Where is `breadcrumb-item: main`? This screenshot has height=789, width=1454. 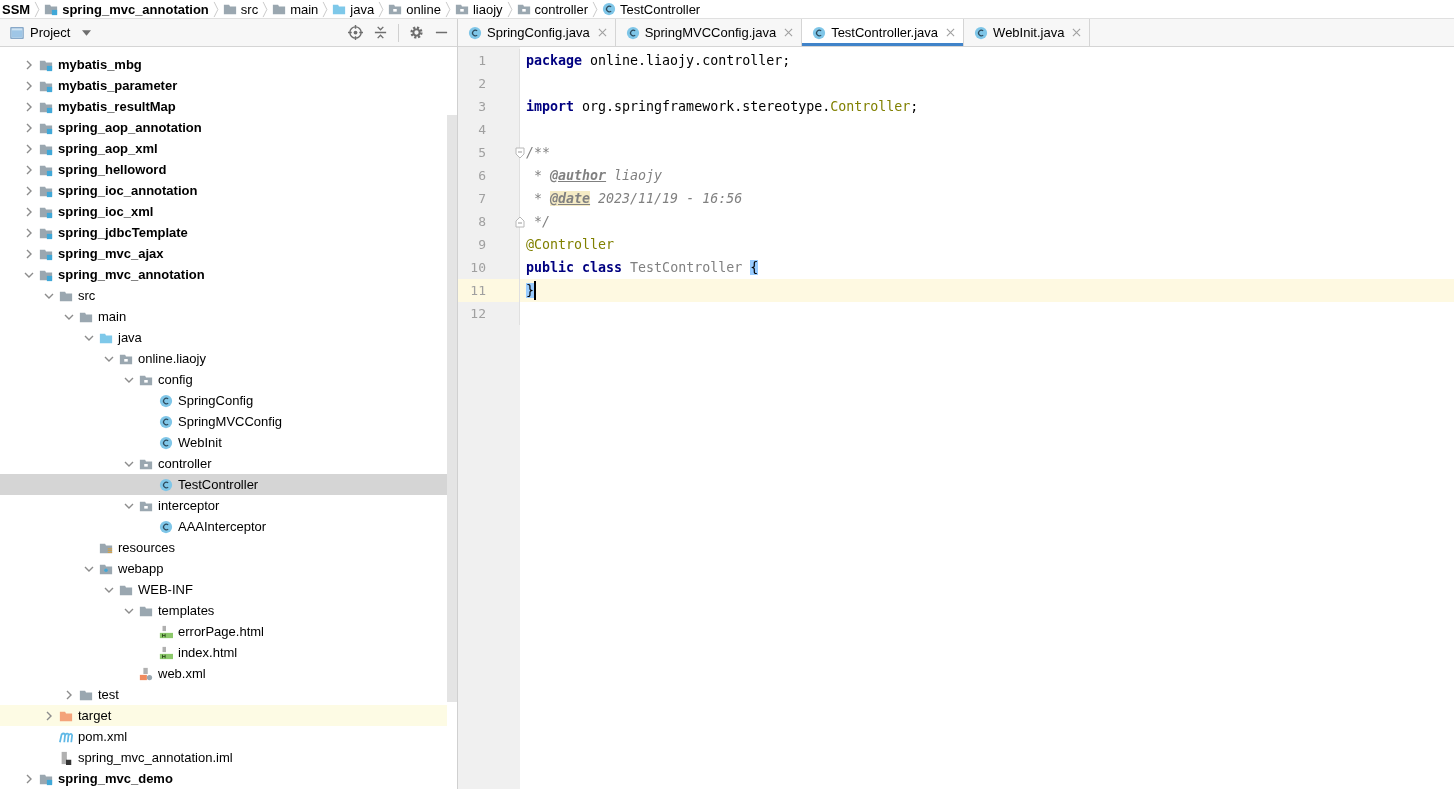 breadcrumb-item: main is located at coordinates (295, 9).